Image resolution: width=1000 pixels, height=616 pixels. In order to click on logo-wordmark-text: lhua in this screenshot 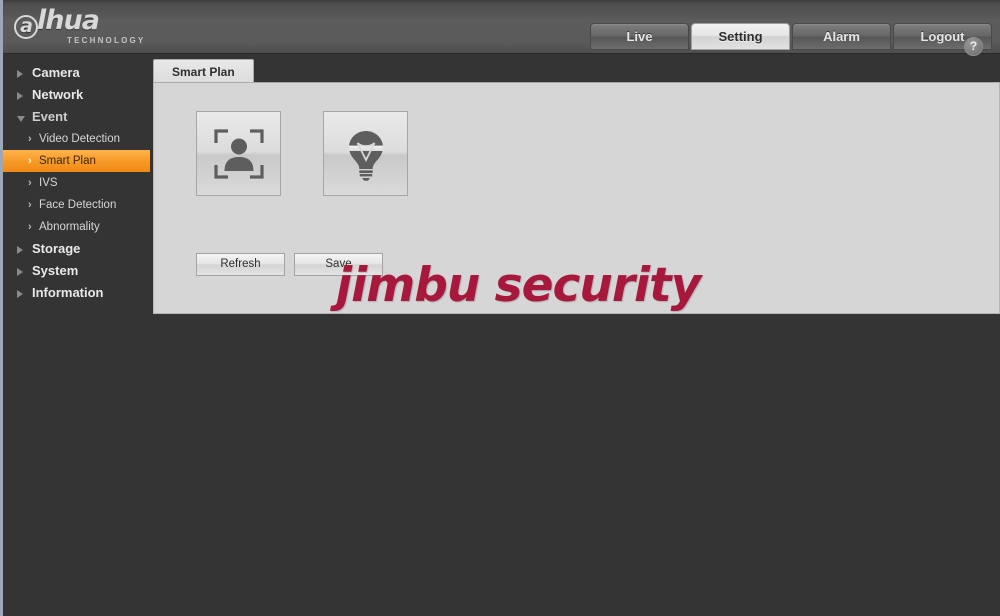, I will do `click(68, 20)`.